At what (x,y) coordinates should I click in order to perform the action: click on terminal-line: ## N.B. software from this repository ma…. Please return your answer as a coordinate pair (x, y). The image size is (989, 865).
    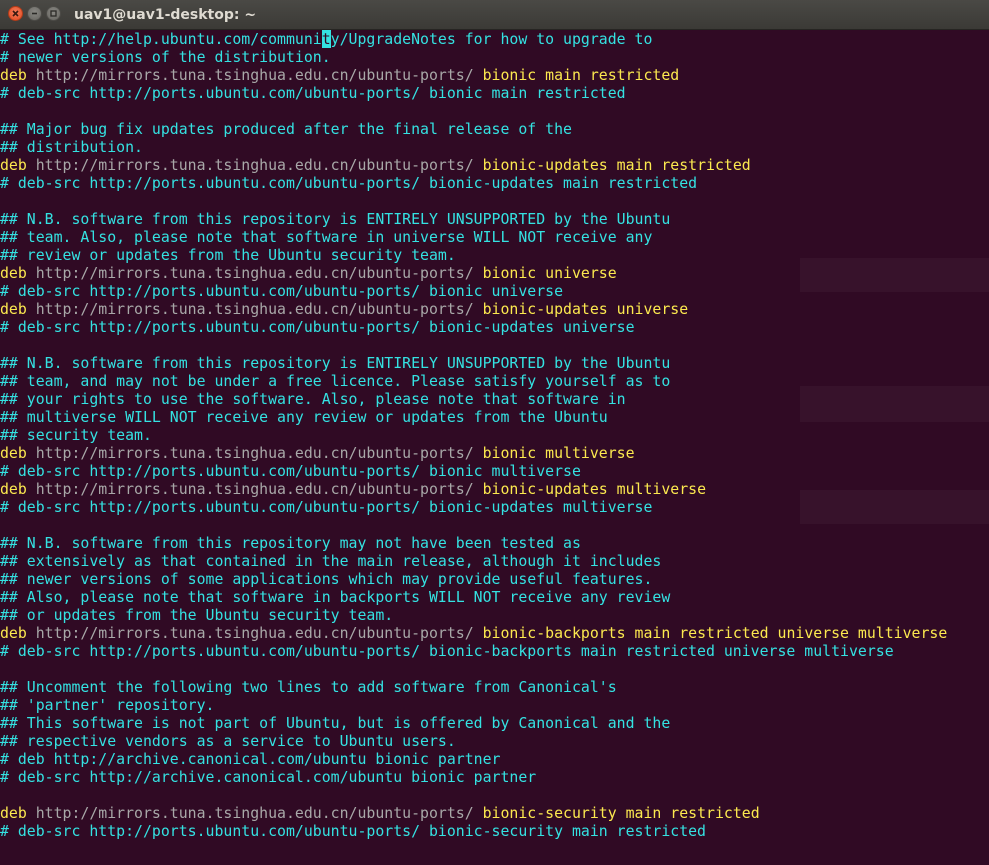
    Looking at the image, I should click on (494, 543).